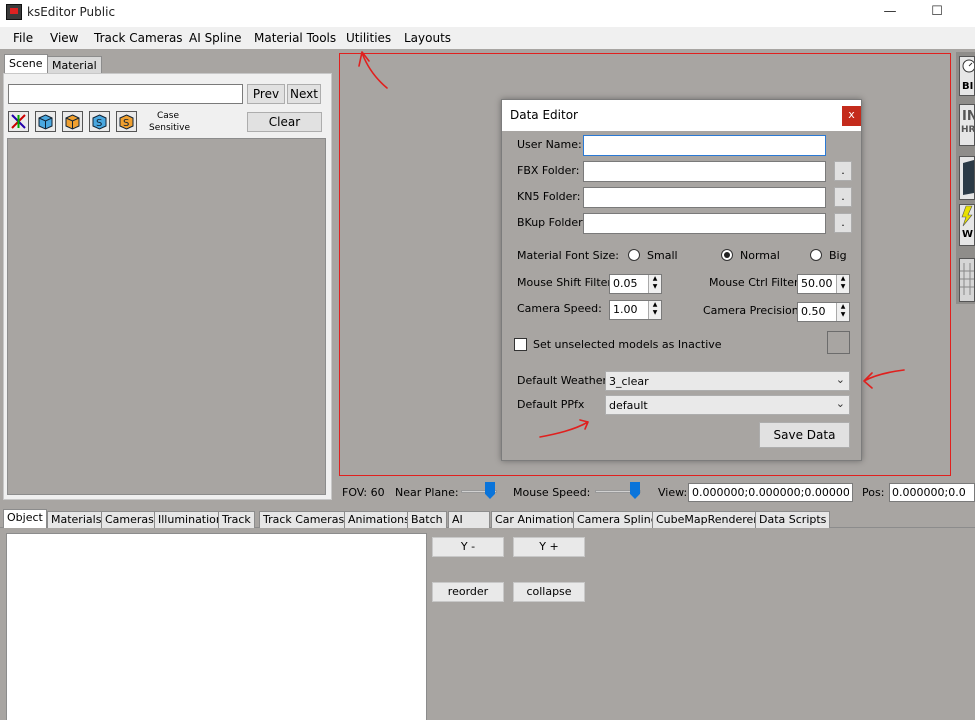 The image size is (975, 720). I want to click on tab-scene: Scene, so click(26, 63).